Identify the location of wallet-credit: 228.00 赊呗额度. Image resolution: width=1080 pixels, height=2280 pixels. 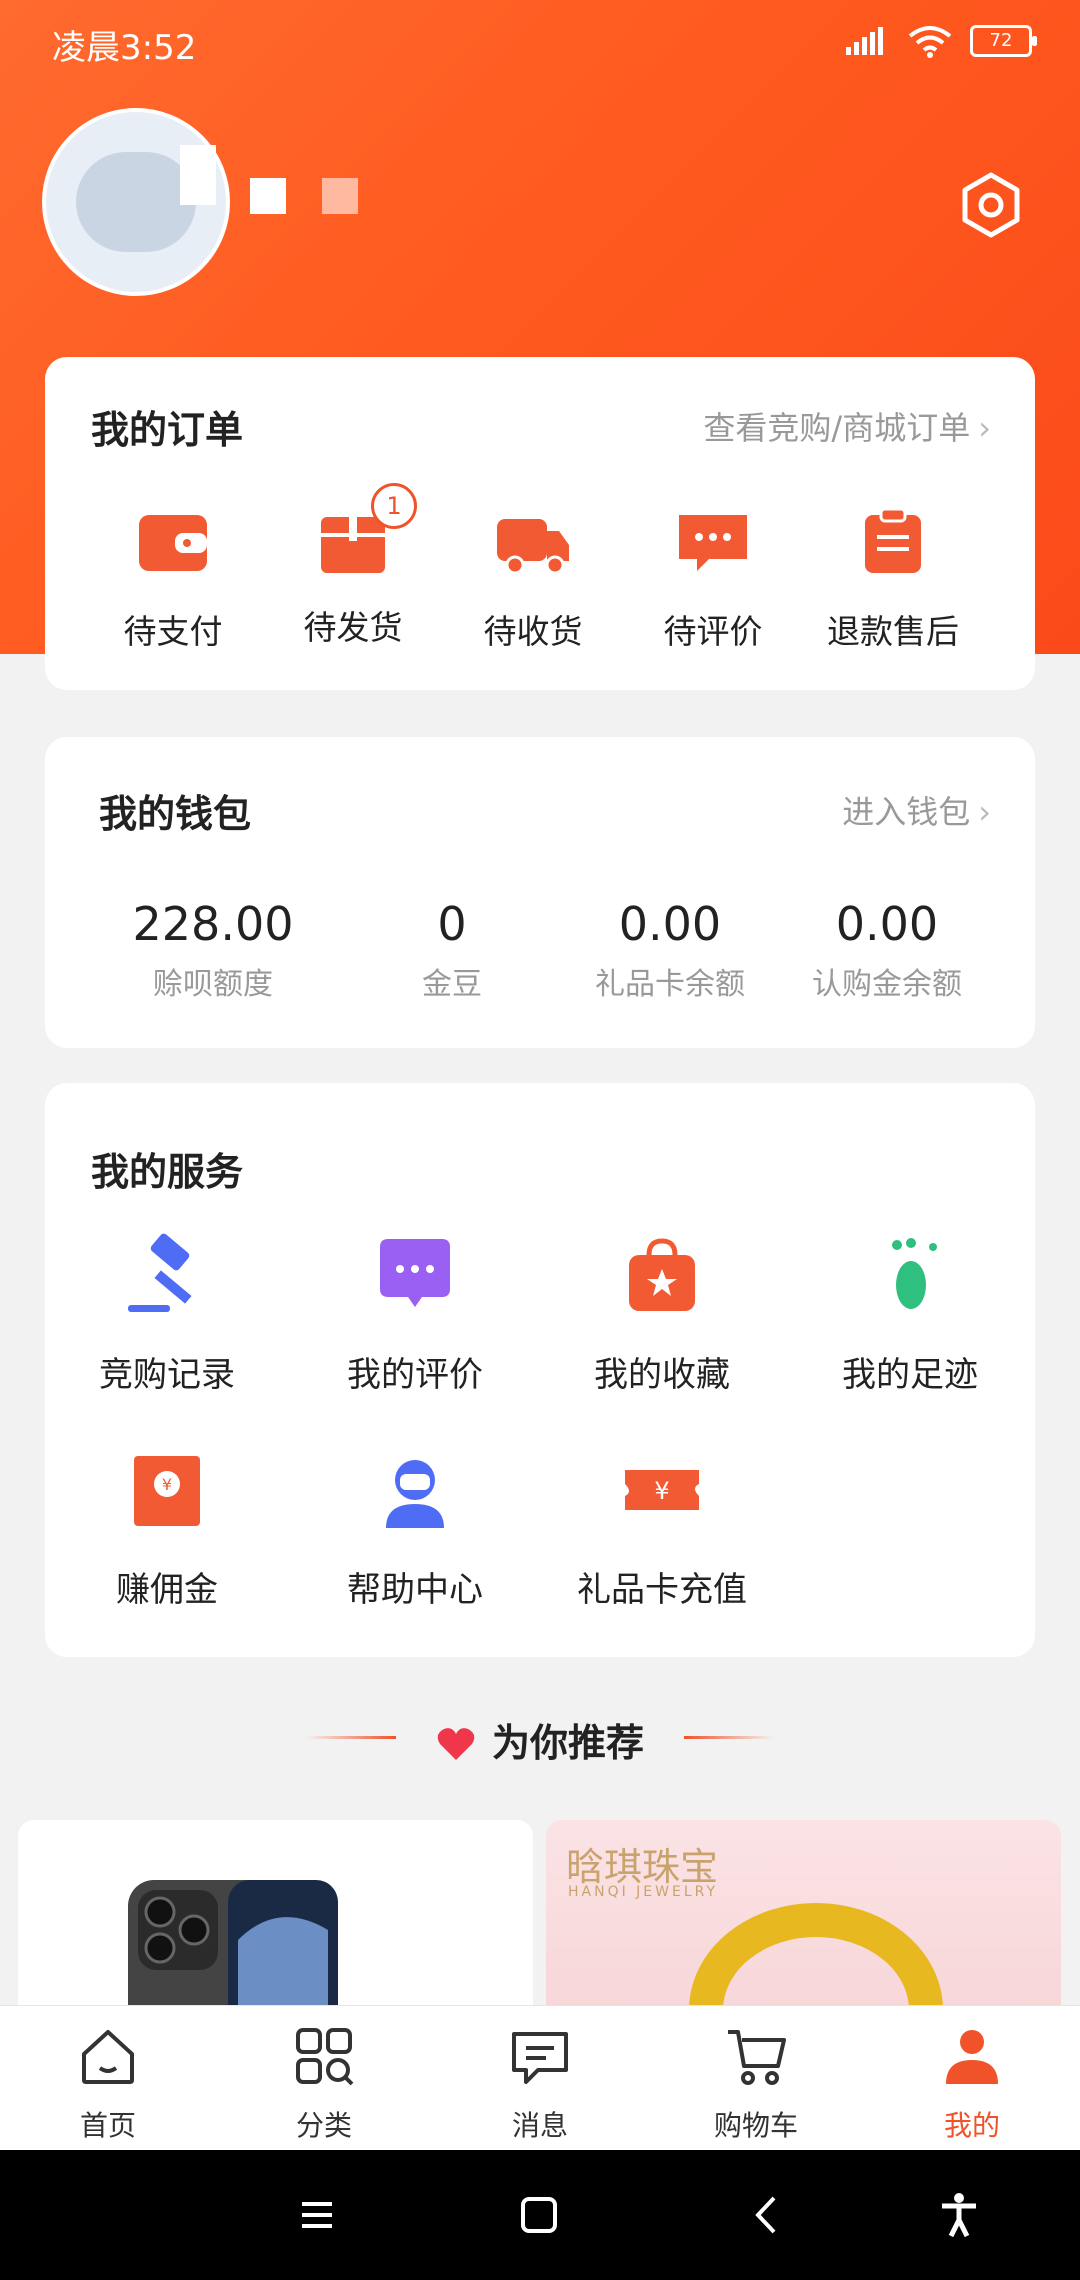
(213, 950).